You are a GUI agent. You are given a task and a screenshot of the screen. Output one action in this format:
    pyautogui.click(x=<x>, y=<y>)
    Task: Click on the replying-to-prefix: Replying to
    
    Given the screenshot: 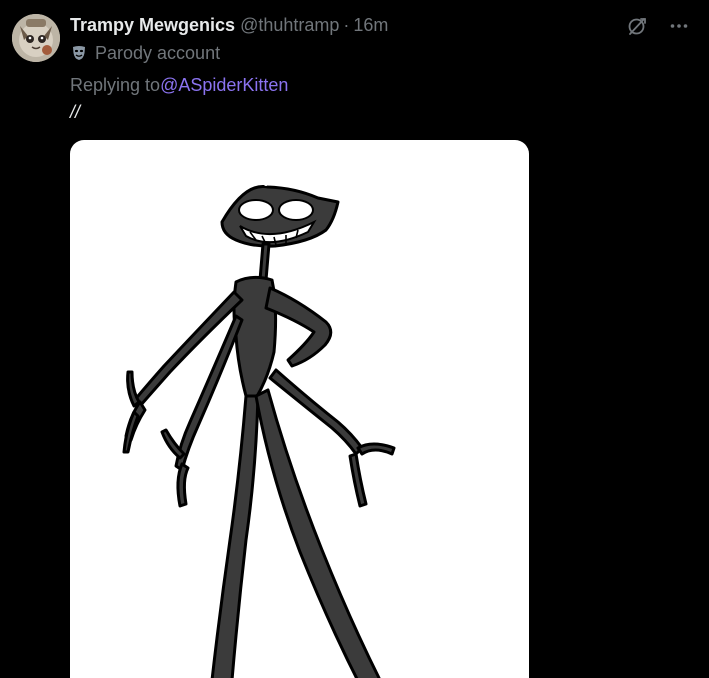 What is the action you would take?
    pyautogui.click(x=115, y=84)
    